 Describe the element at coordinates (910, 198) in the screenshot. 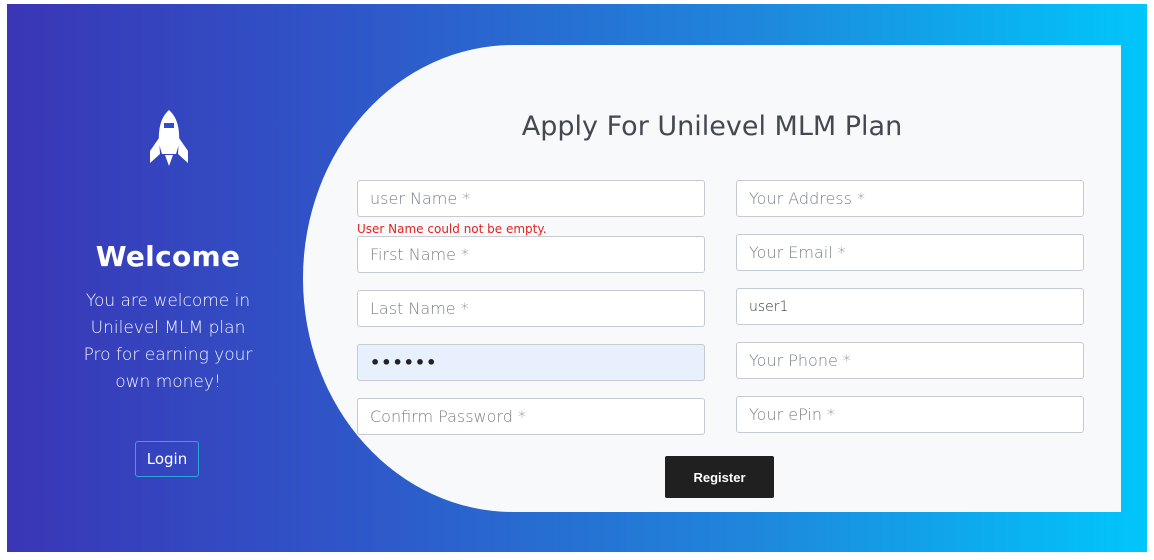

I see `address-field: Your Address *` at that location.